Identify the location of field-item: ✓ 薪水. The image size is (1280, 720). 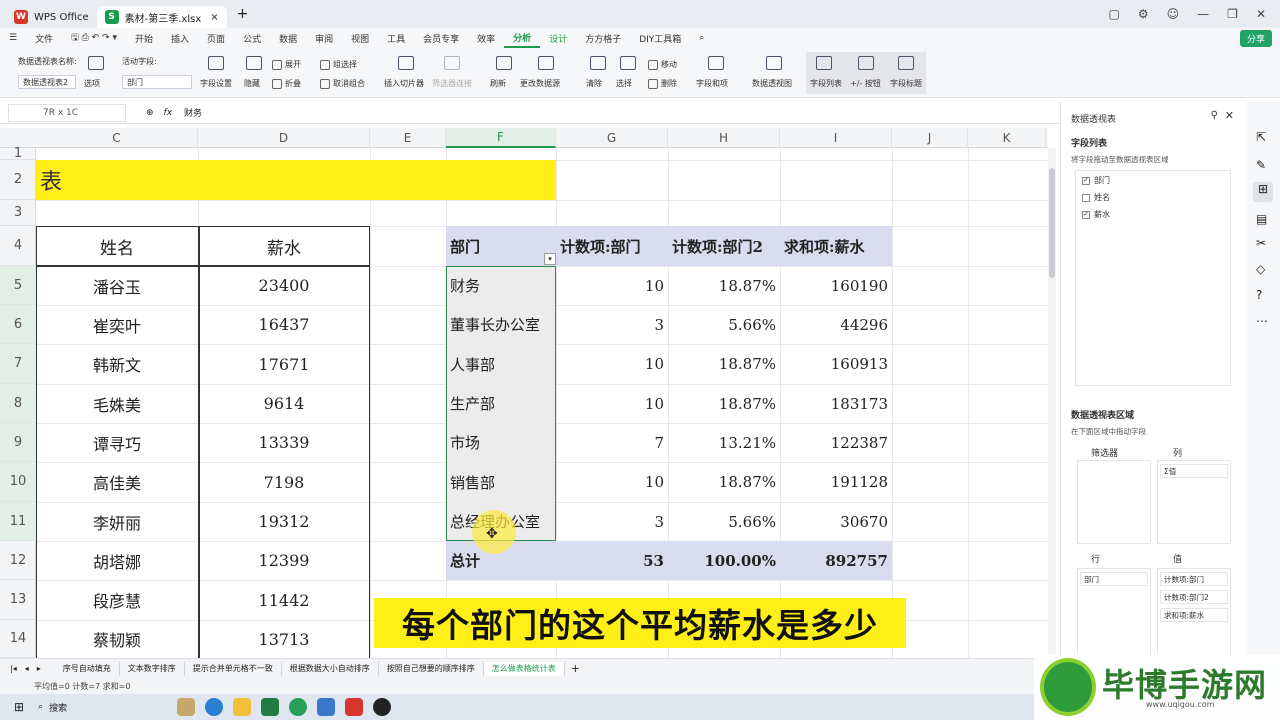
(1096, 214).